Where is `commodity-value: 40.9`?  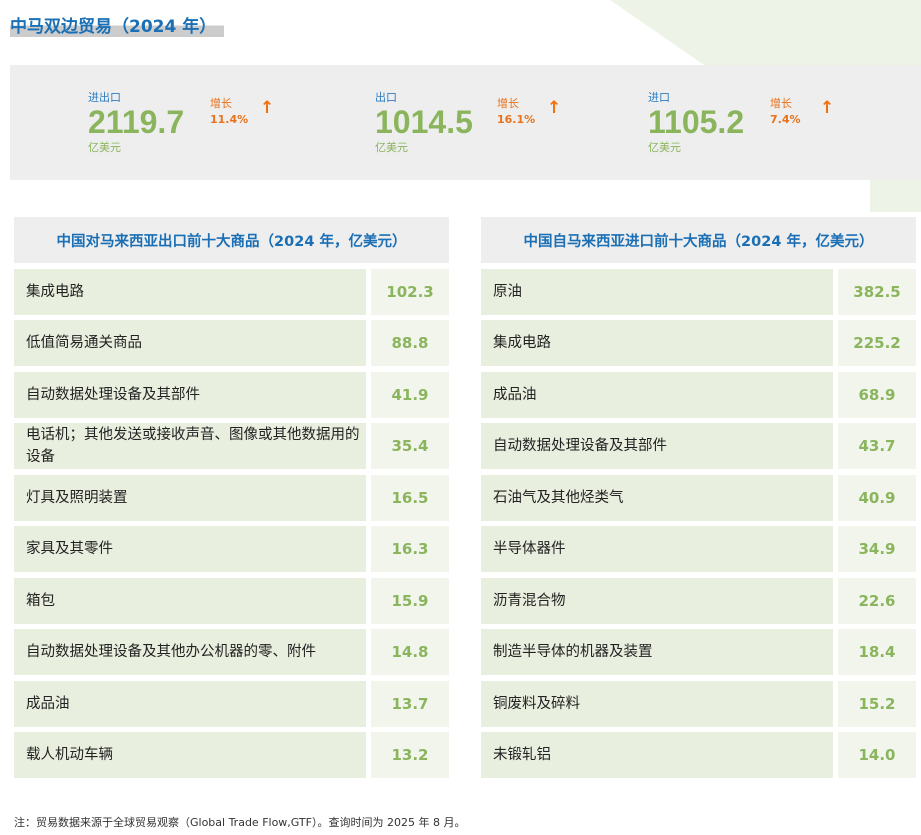
commodity-value: 40.9 is located at coordinates (877, 497).